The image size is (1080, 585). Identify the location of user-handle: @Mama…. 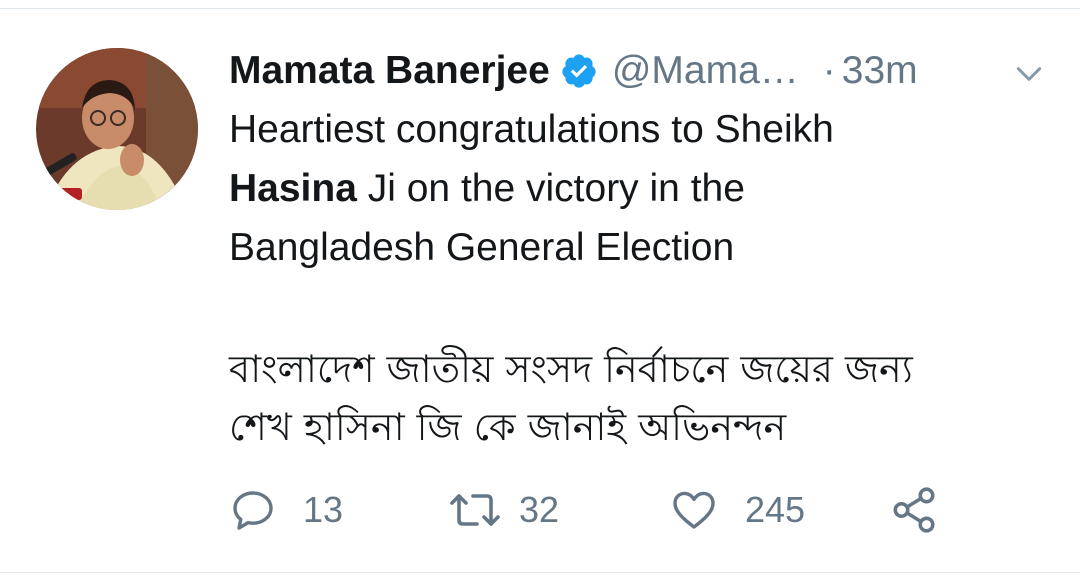
(705, 71).